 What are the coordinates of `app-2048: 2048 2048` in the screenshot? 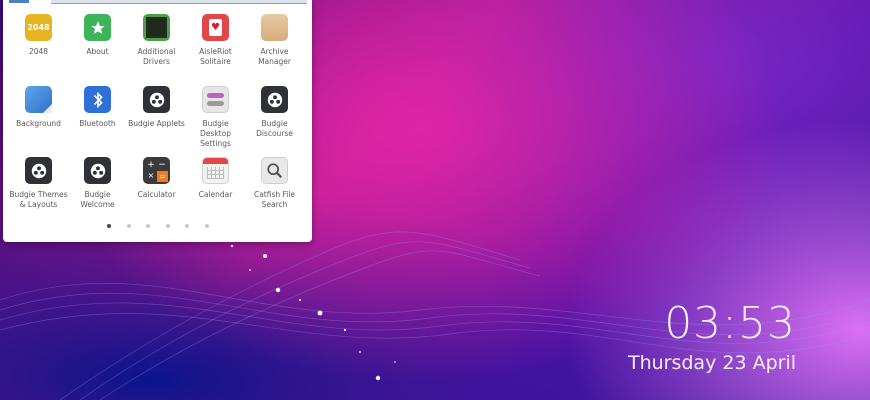 It's located at (38, 35).